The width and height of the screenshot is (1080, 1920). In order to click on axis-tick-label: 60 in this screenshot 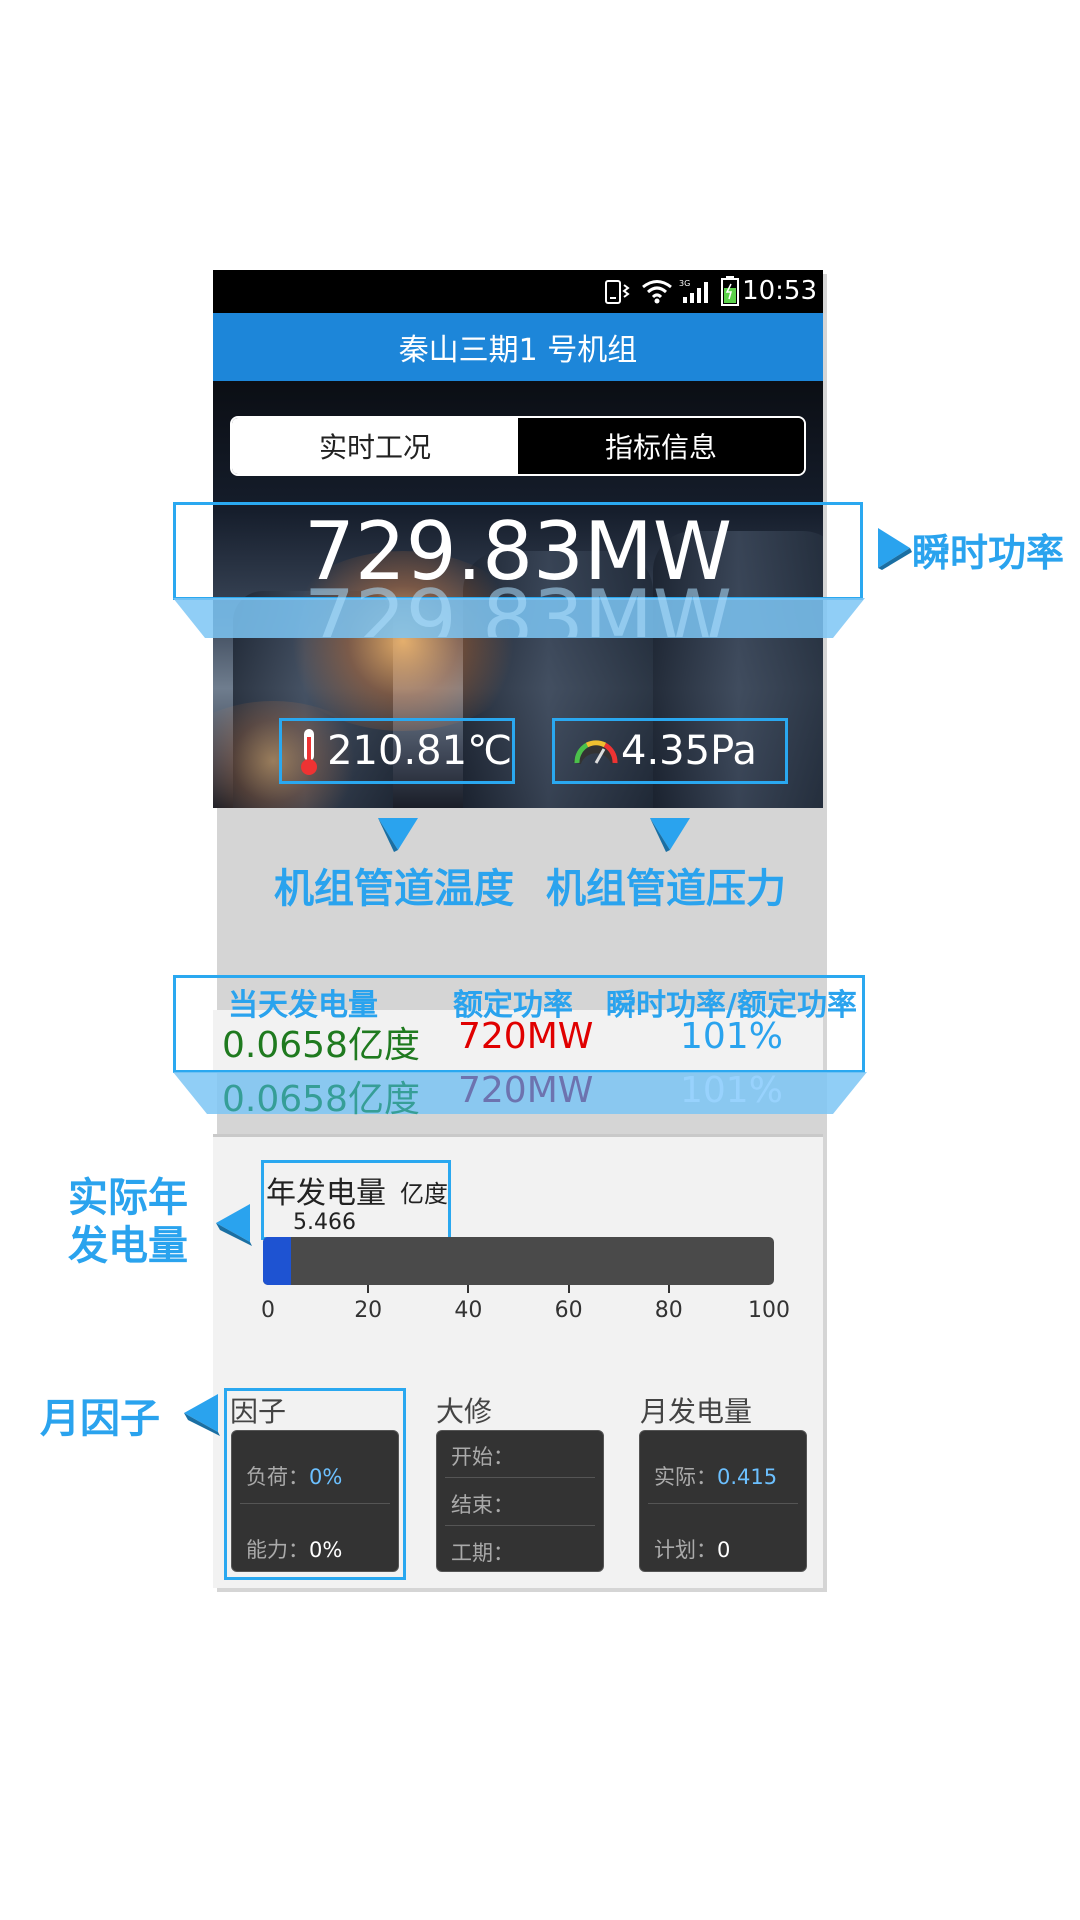, I will do `click(568, 1310)`.